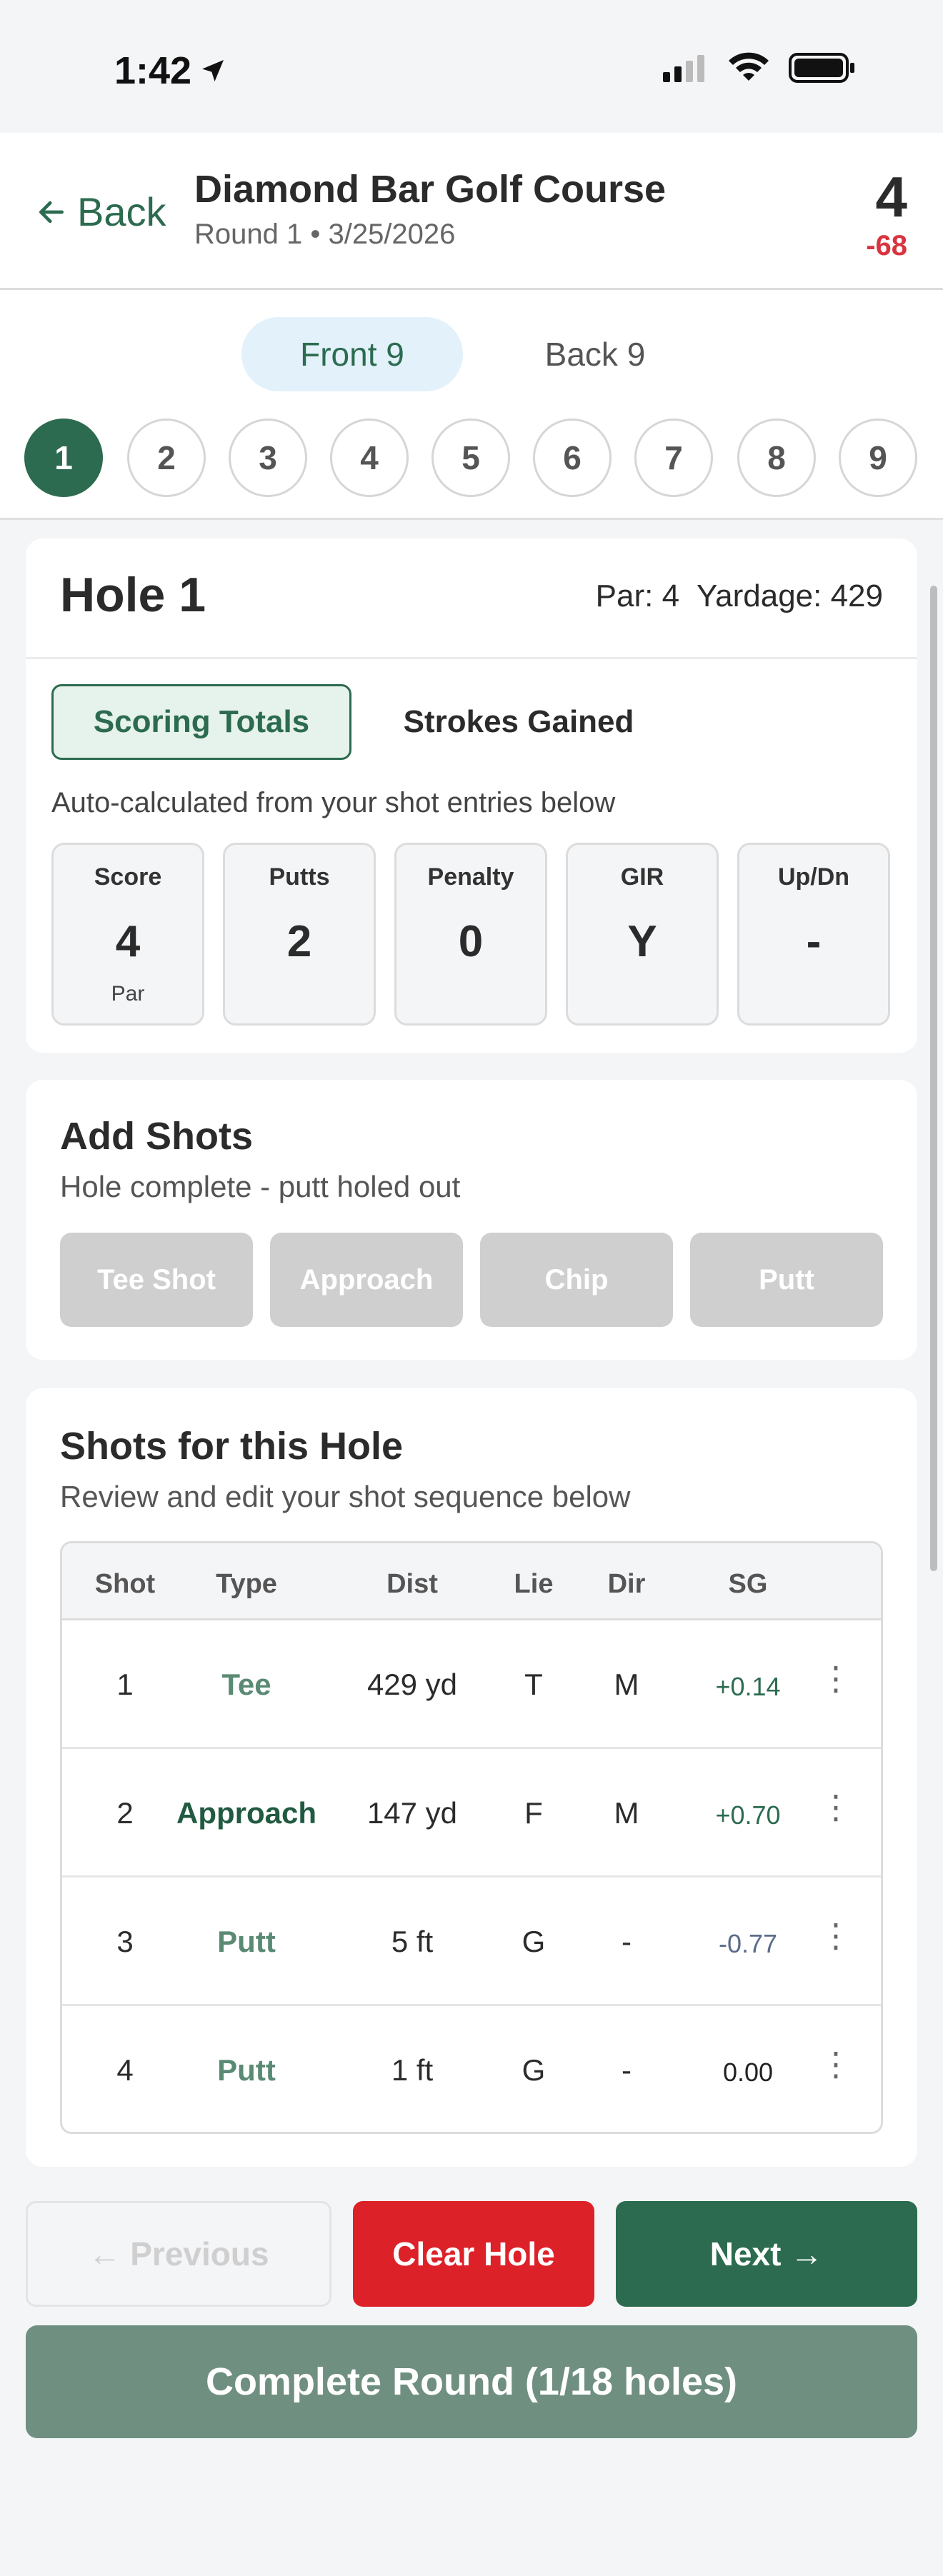  Describe the element at coordinates (673, 458) in the screenshot. I see `hole-button-7: 7` at that location.